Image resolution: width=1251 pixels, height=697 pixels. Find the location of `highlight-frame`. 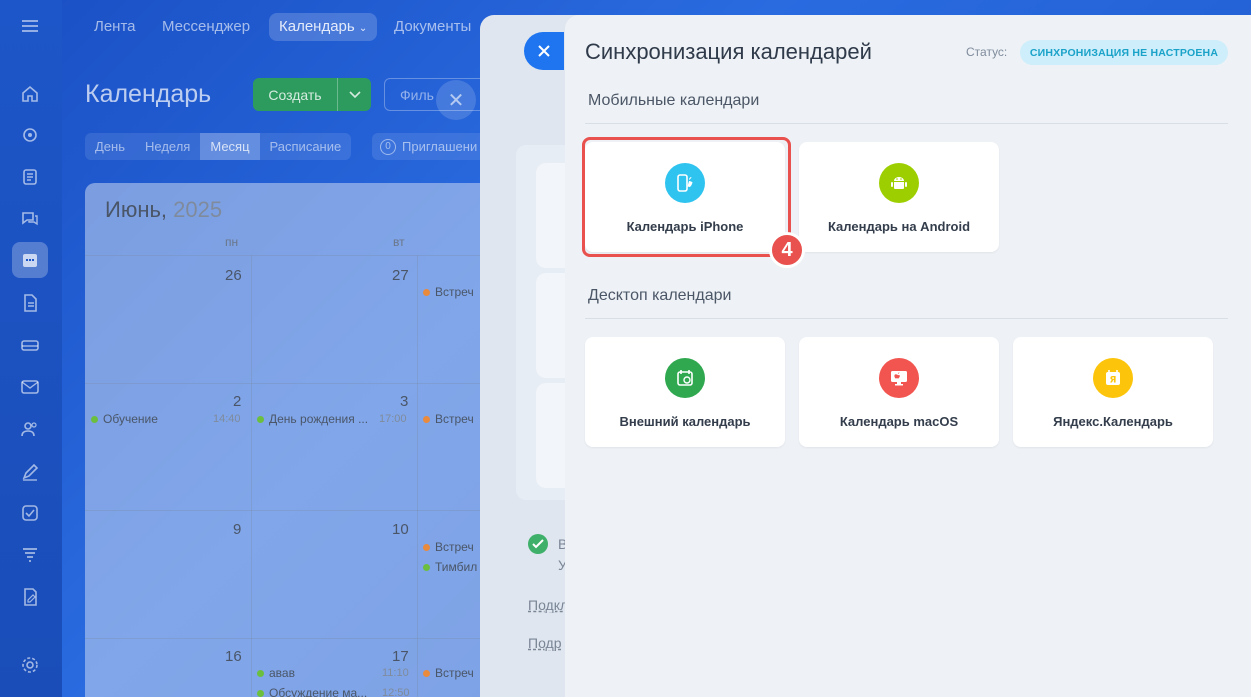

highlight-frame is located at coordinates (686, 197).